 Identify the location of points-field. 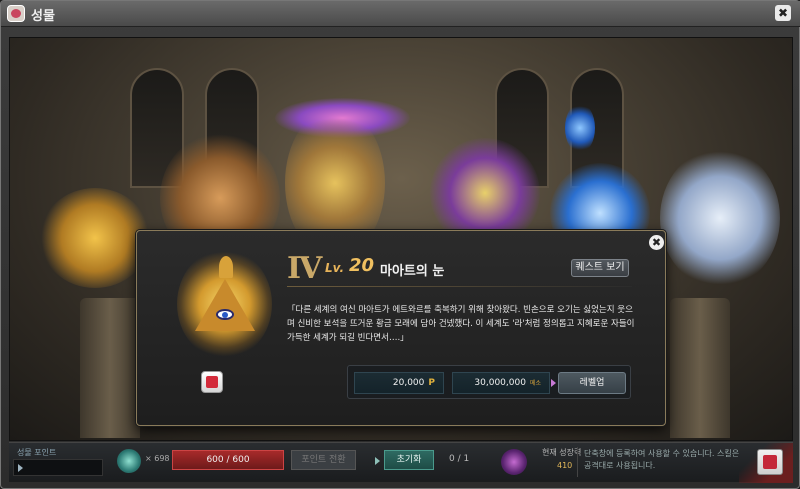
(58, 467).